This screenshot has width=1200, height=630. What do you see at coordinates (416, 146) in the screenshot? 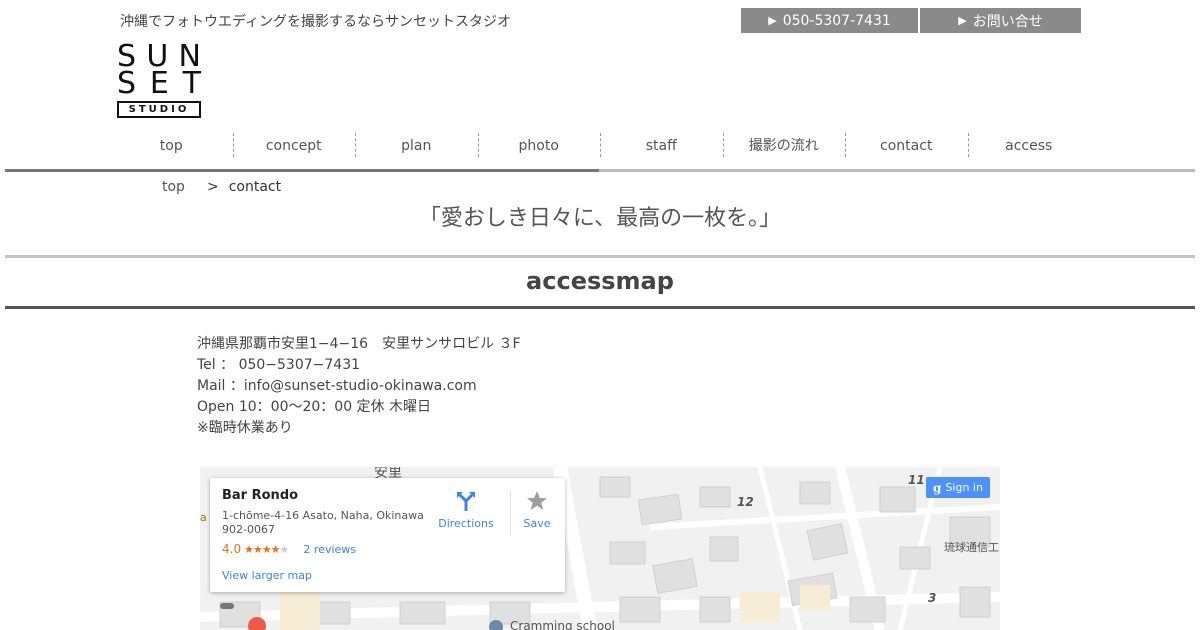
I see `nav-item-plan: plan` at bounding box center [416, 146].